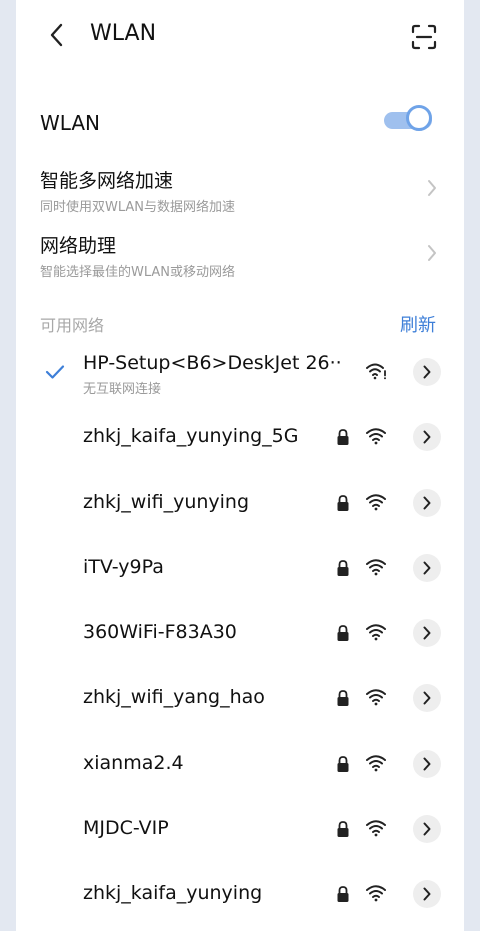  I want to click on network-ssid: zhkj_wifi_yang_hao, so click(174, 697).